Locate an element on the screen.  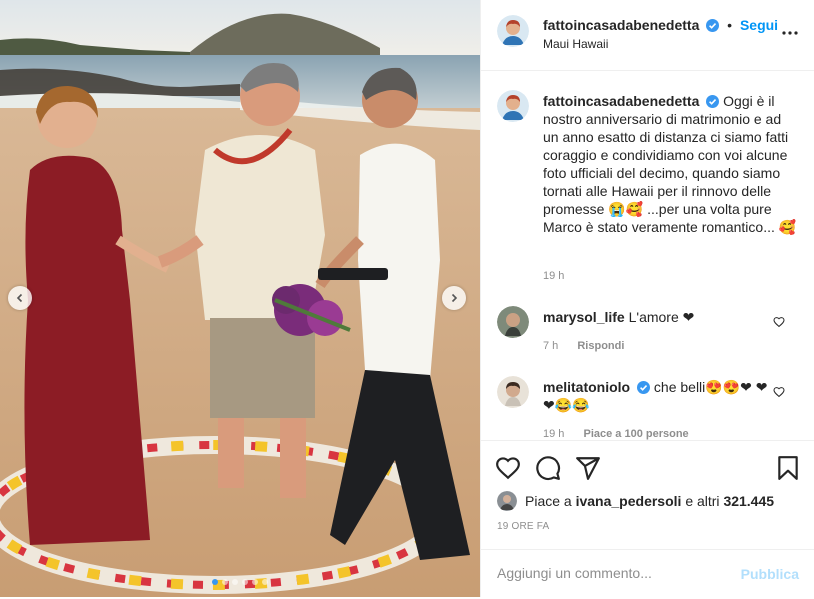
comment-input is located at coordinates (612, 573).